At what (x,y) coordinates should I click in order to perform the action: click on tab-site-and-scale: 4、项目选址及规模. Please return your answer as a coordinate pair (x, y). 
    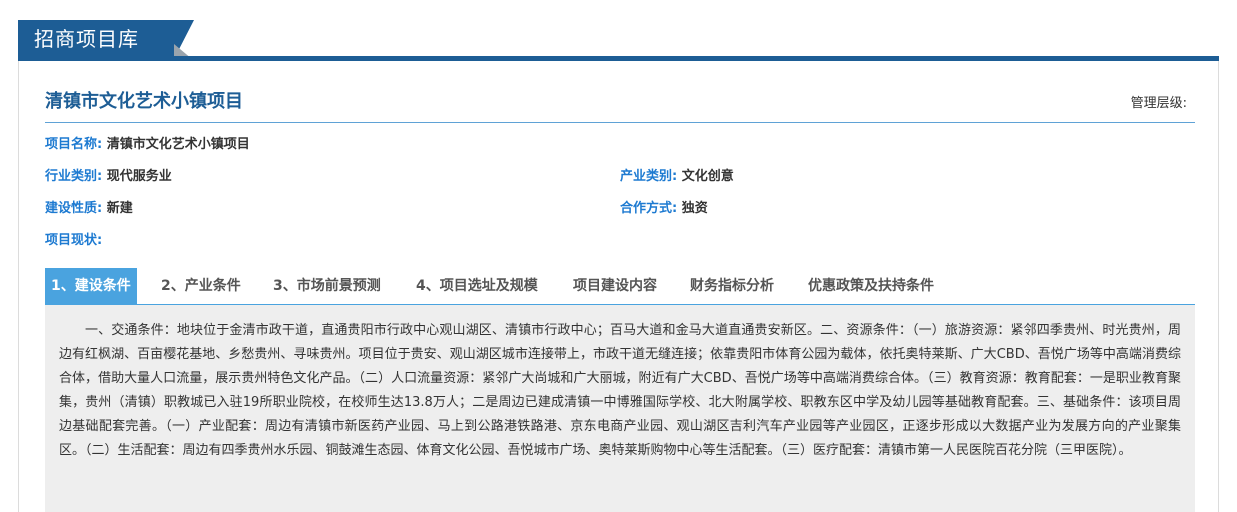
    Looking at the image, I should click on (477, 286).